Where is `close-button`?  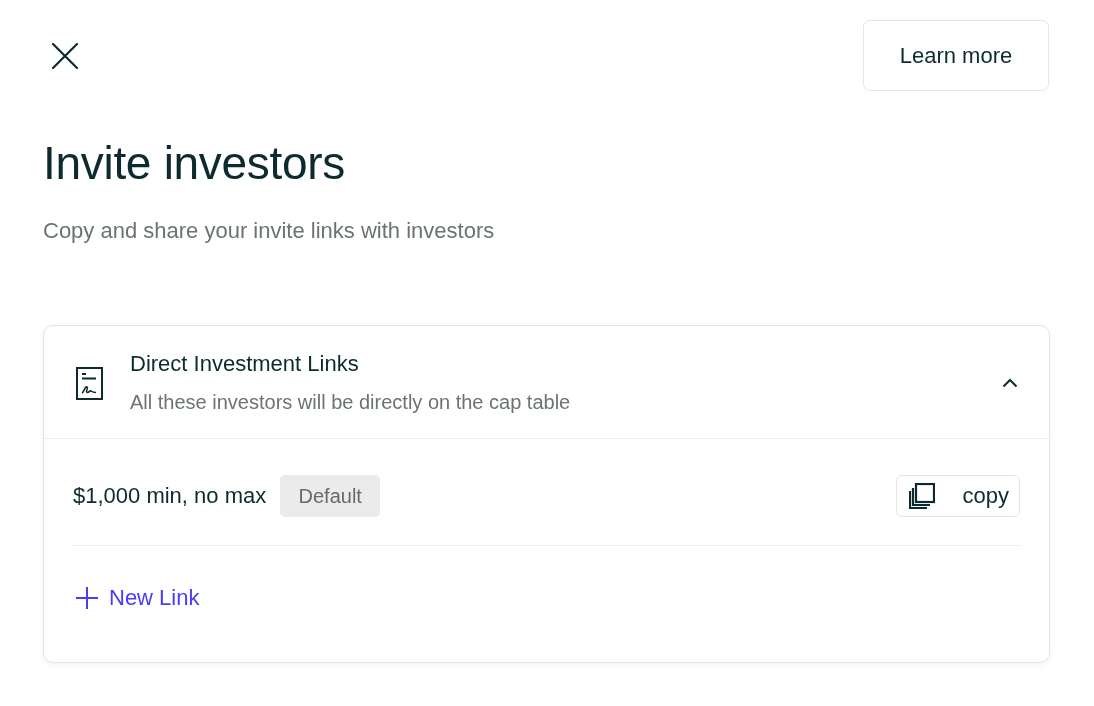
close-button is located at coordinates (65, 55).